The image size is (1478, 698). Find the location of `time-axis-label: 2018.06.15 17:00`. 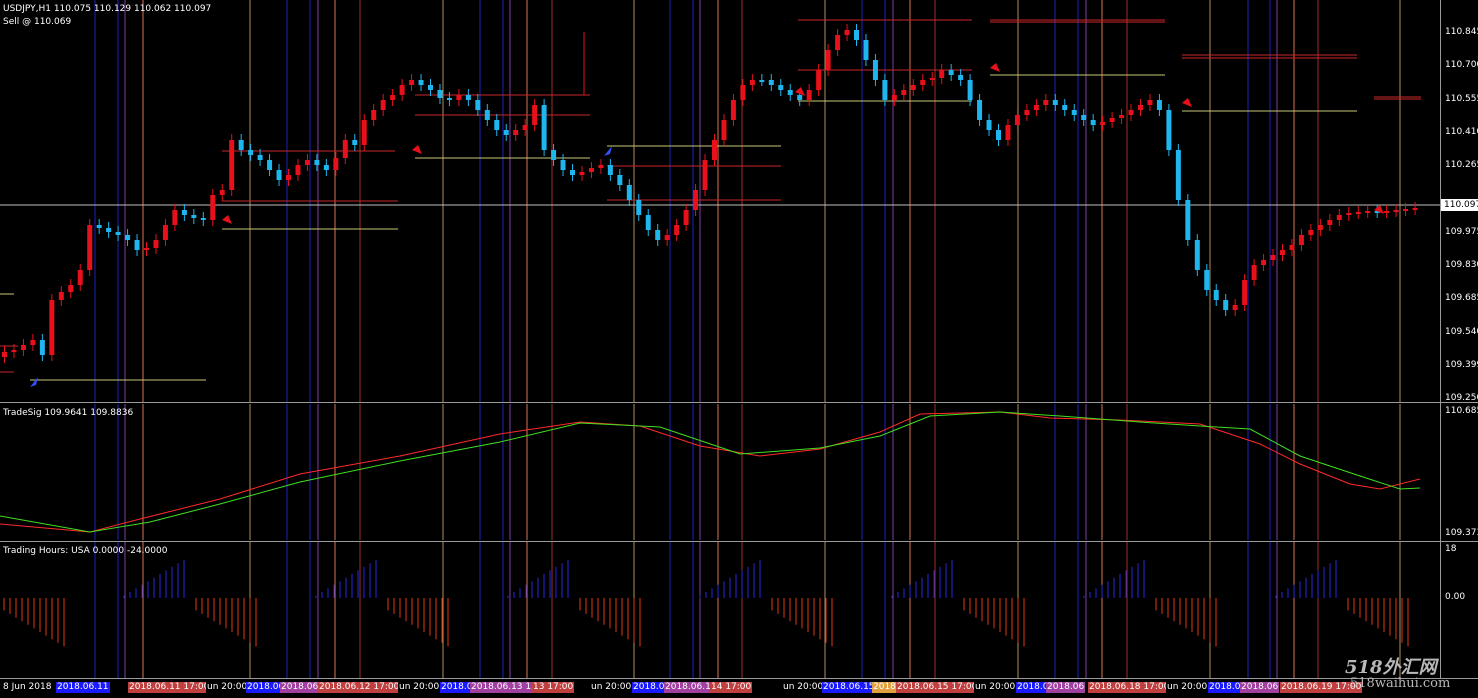

time-axis-label: 2018.06.15 17:00 is located at coordinates (937, 687).